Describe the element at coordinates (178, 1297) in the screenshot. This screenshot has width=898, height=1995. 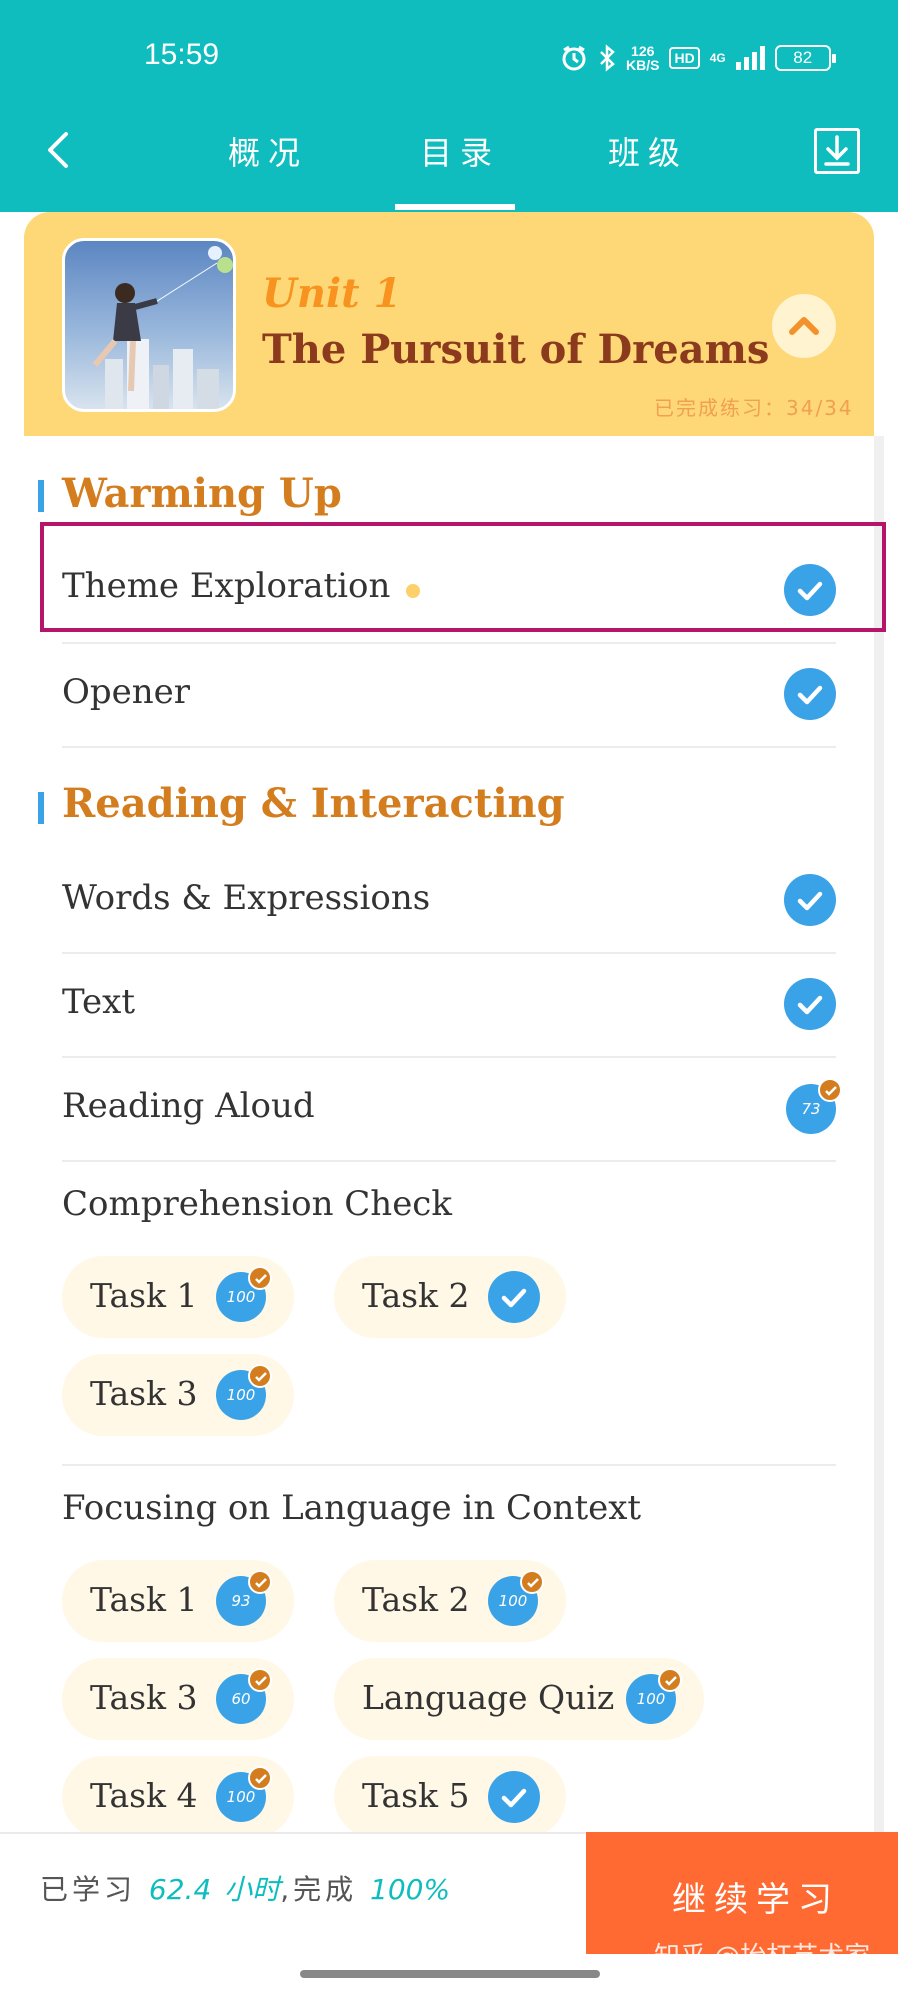
I see `task-chip: Task 1 100` at that location.